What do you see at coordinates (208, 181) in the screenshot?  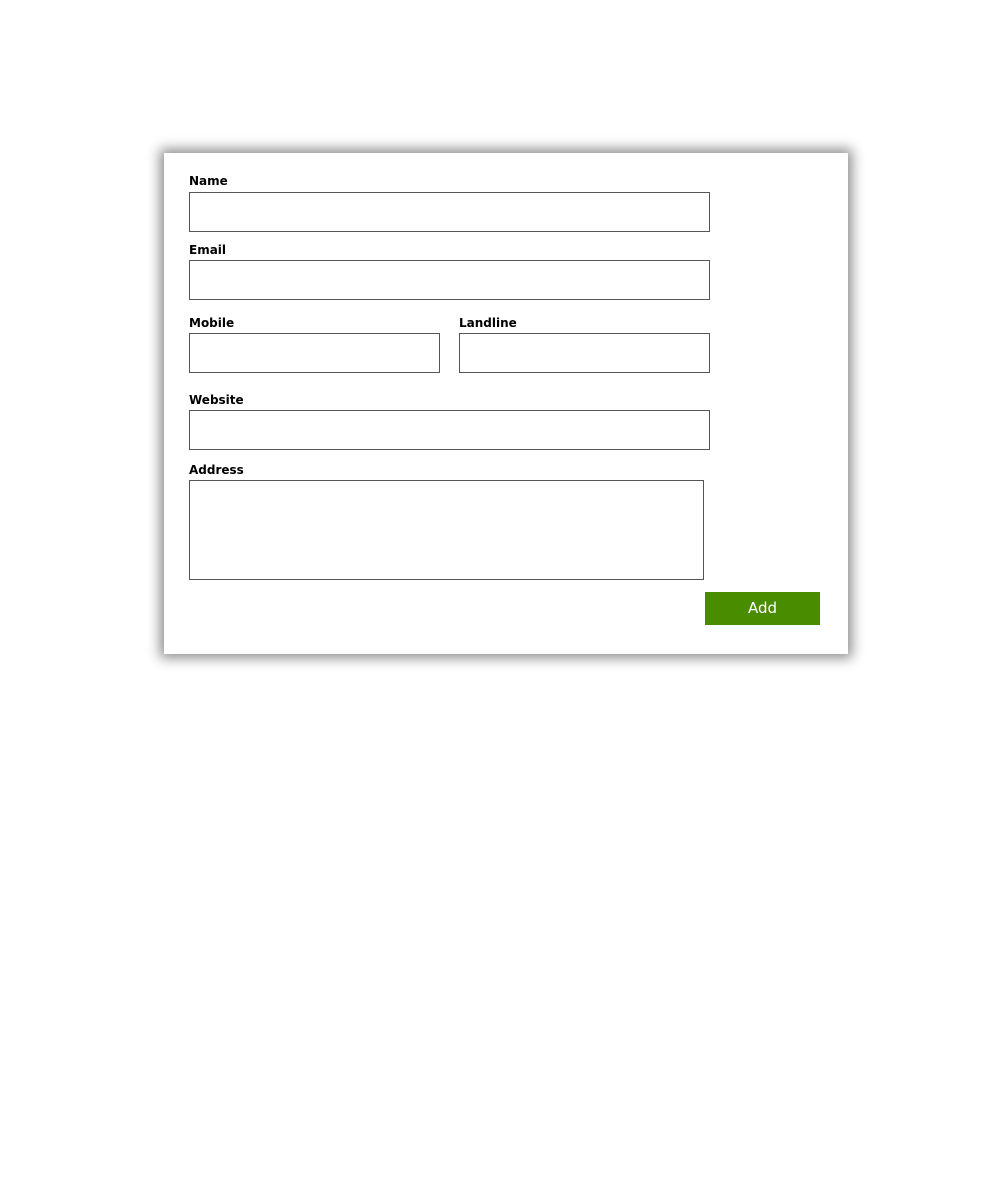 I see `name-label: Name` at bounding box center [208, 181].